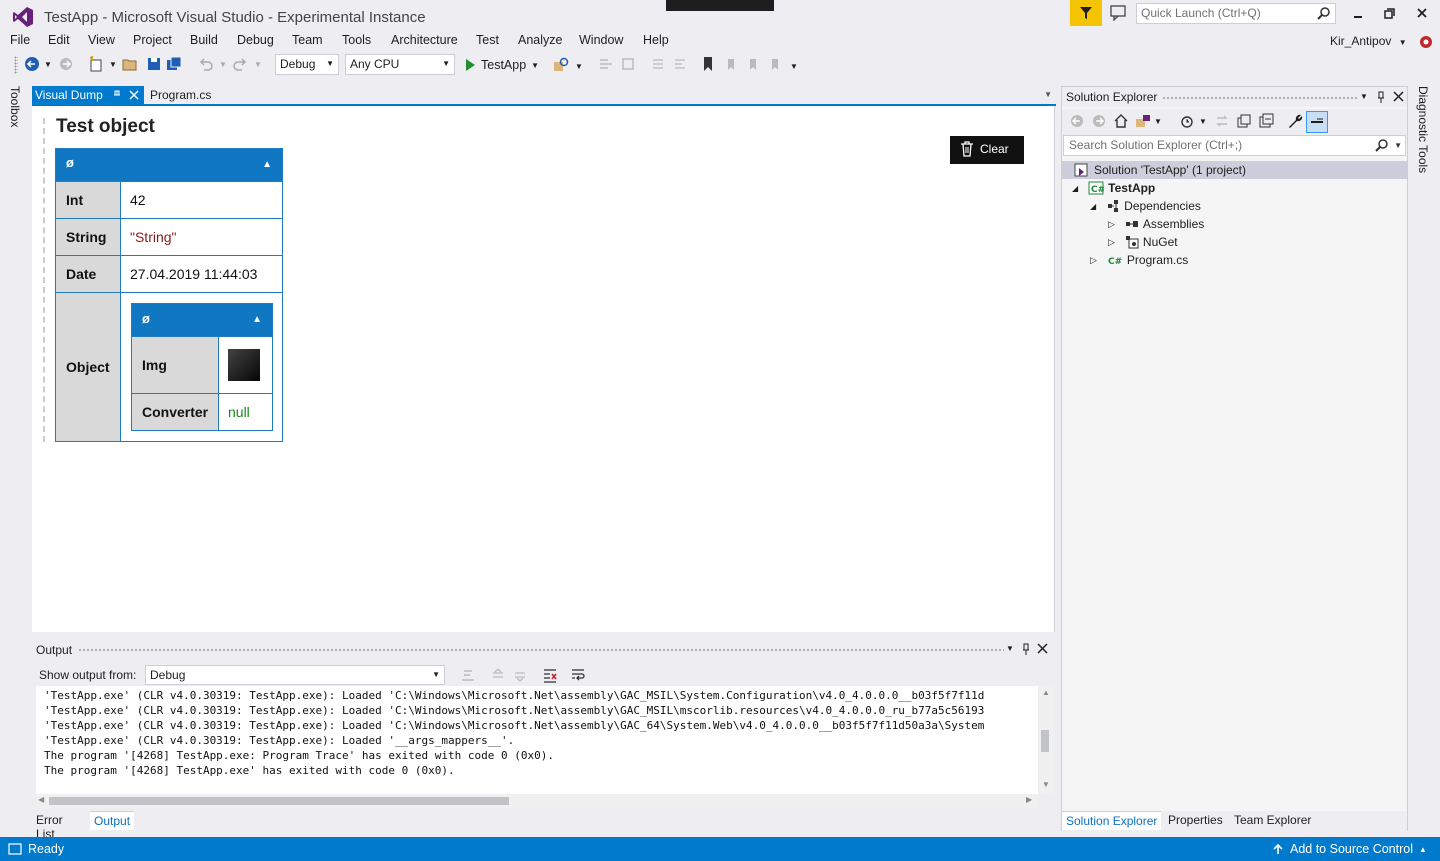  What do you see at coordinates (88, 96) in the screenshot?
I see `tab-visual-dump: Visual Dump` at bounding box center [88, 96].